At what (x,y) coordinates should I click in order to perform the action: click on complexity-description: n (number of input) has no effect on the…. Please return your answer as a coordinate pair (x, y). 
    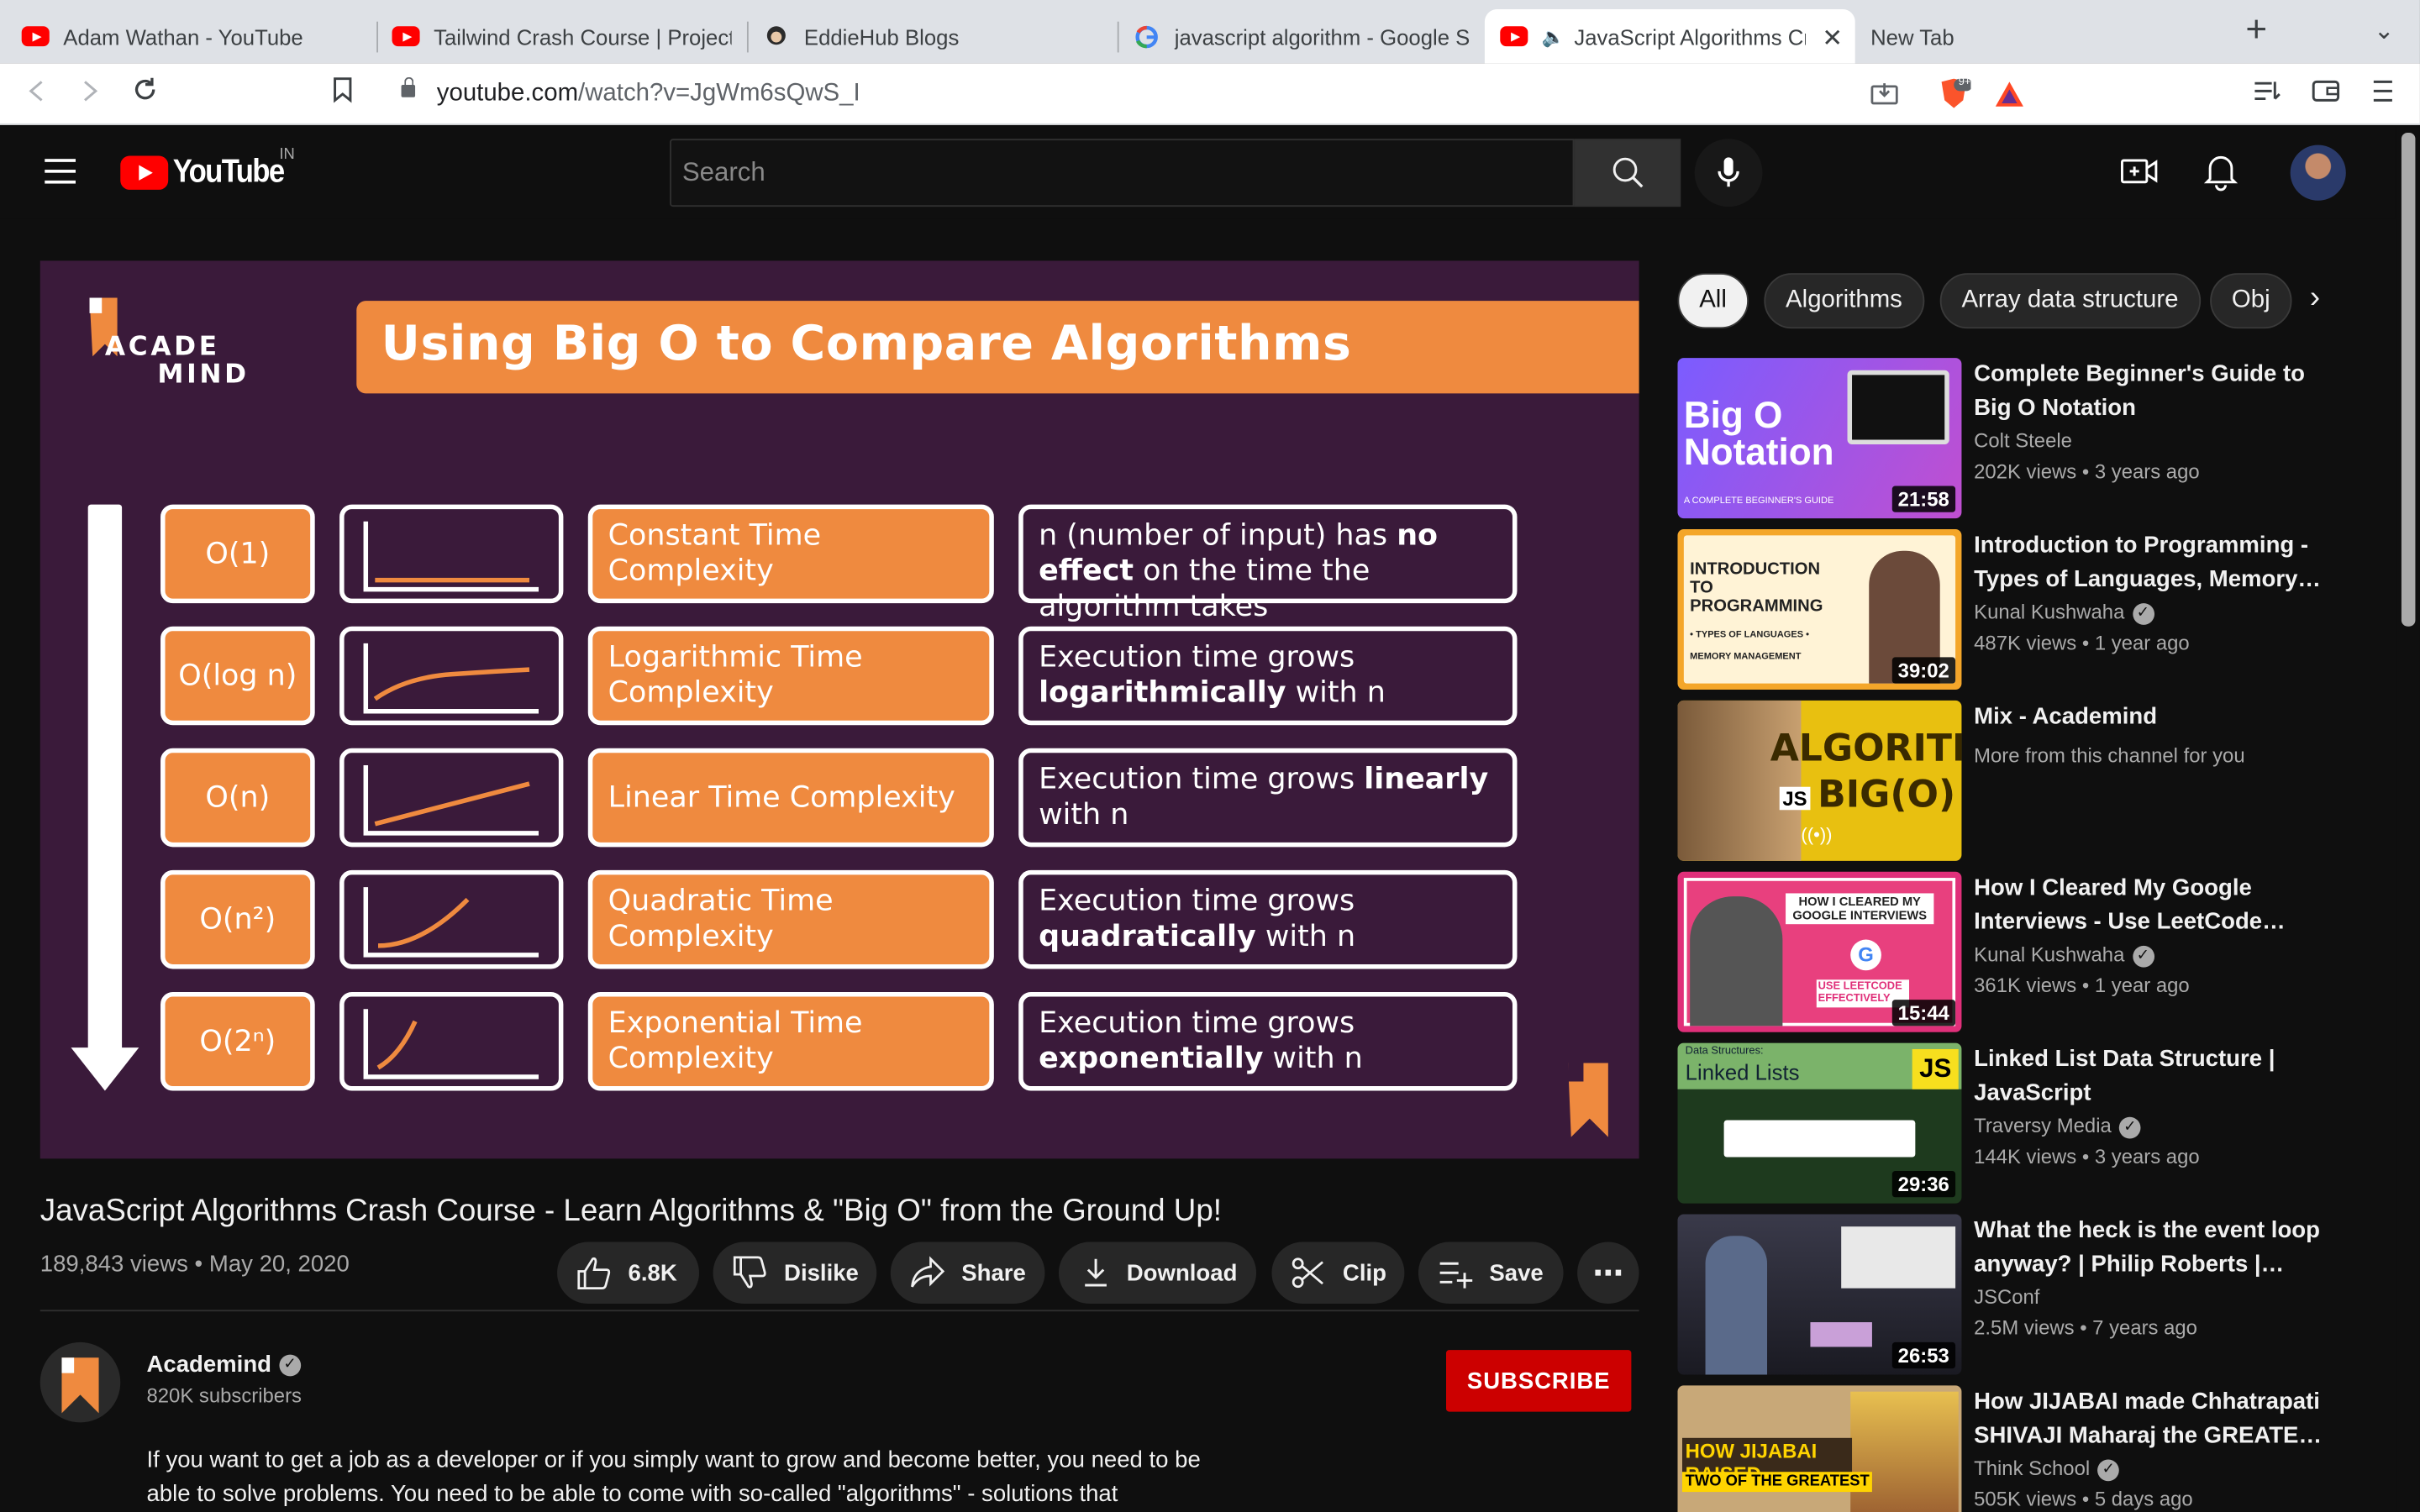
    Looking at the image, I should click on (1268, 563).